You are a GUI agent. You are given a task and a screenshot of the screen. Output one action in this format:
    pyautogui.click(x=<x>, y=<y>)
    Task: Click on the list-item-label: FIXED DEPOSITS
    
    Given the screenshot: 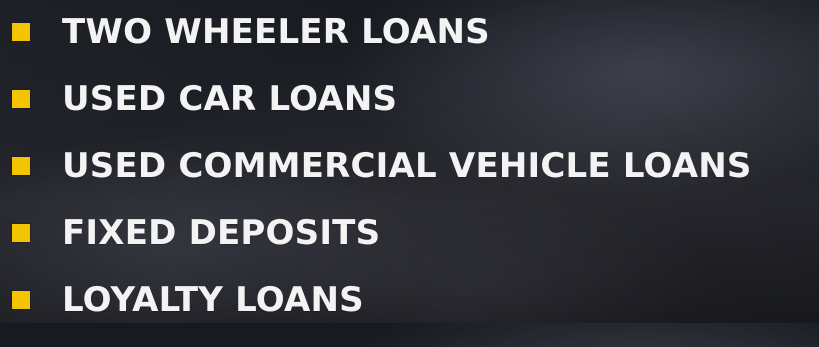 What is the action you would take?
    pyautogui.click(x=221, y=233)
    